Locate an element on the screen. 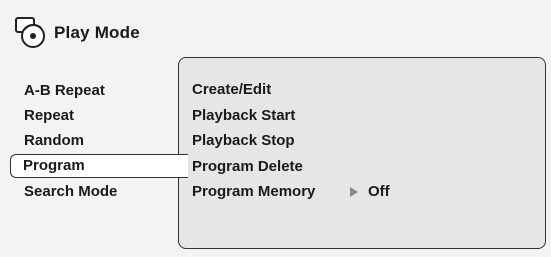 The width and height of the screenshot is (551, 257). page-title: Play Mode is located at coordinates (97, 32).